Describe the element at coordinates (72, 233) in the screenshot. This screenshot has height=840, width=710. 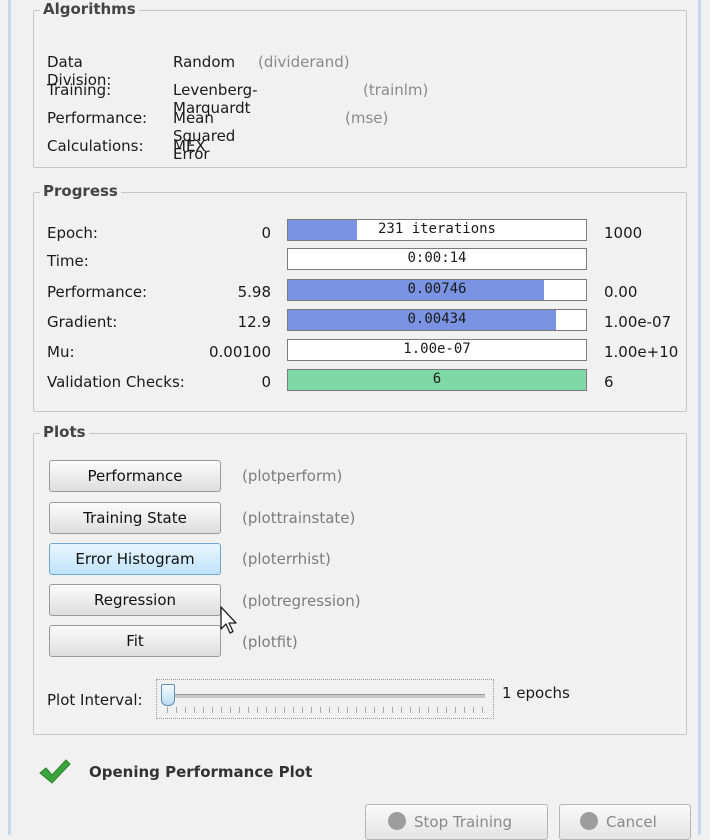
I see `progress-label: Epoch:` at that location.